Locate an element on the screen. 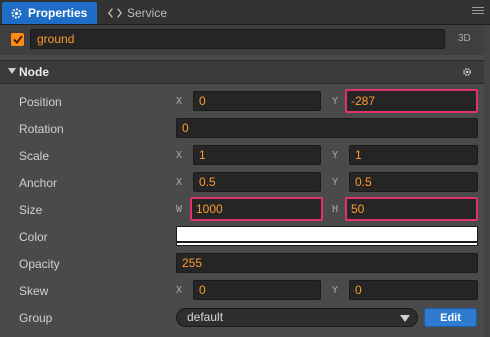 This screenshot has height=337, width=490. size-h-input: 50 is located at coordinates (411, 209).